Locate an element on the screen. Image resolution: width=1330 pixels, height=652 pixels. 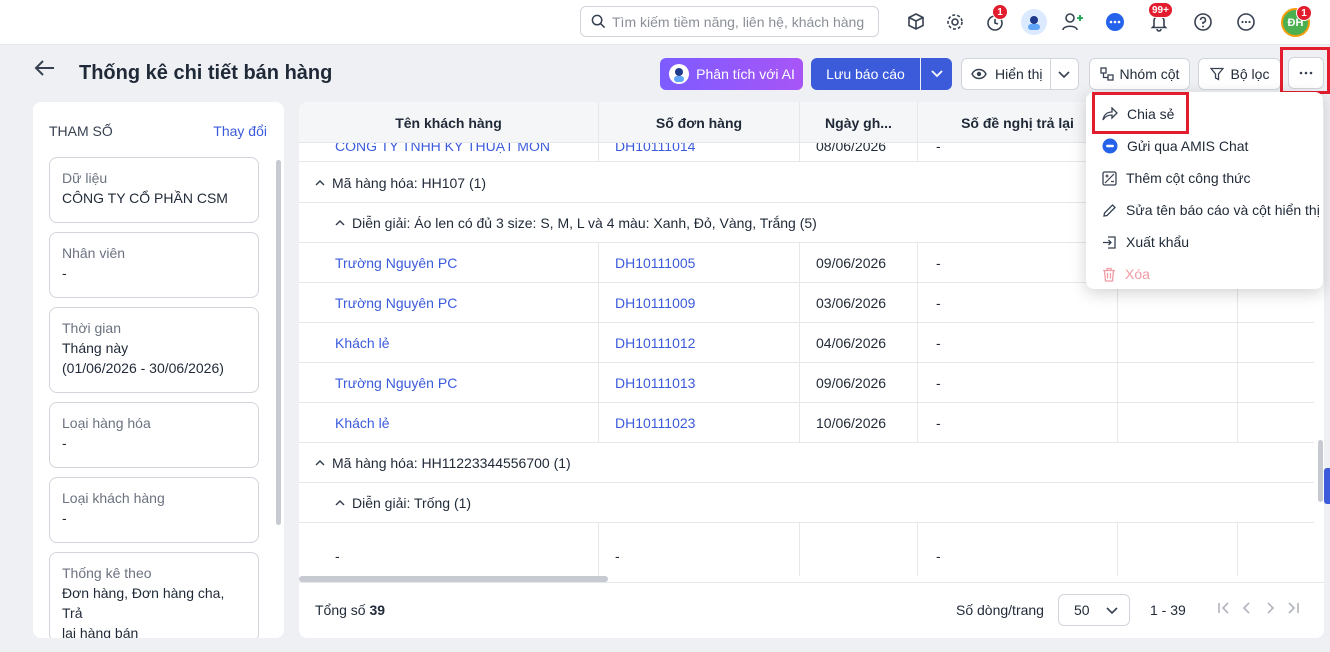
filter-icon is located at coordinates (1216, 74).